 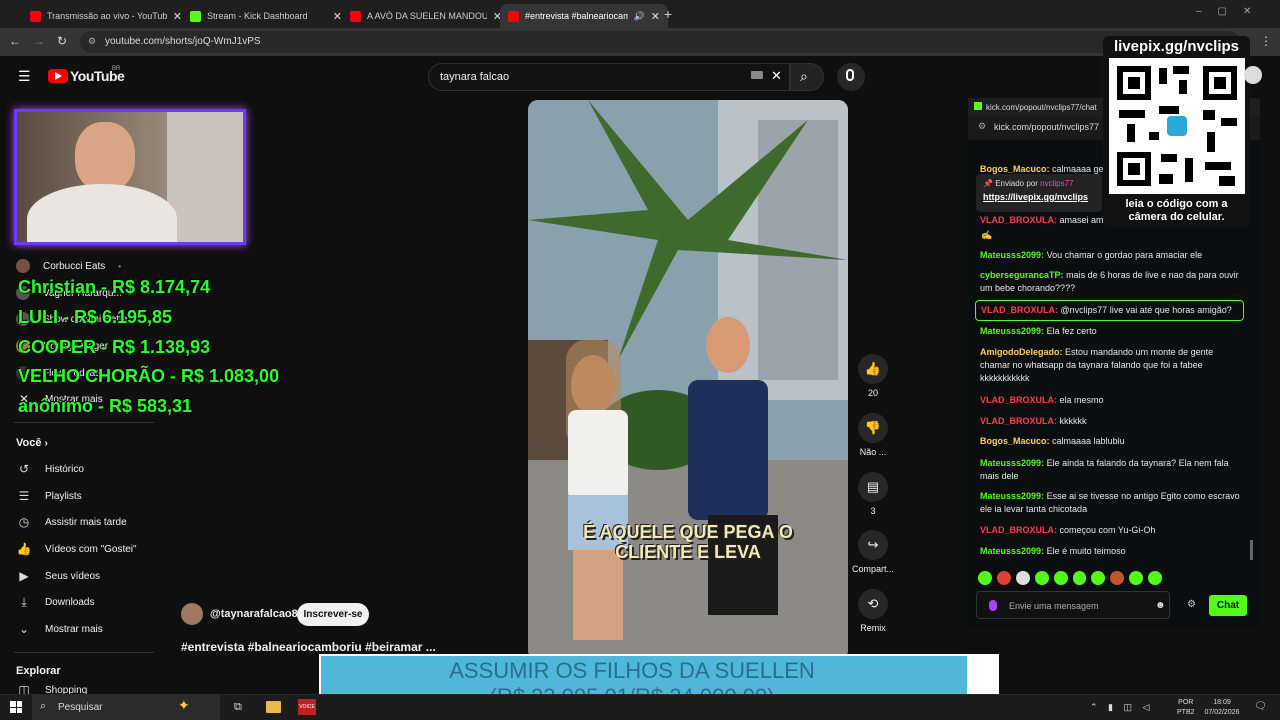 I want to click on youtube-logo, so click(x=58, y=76).